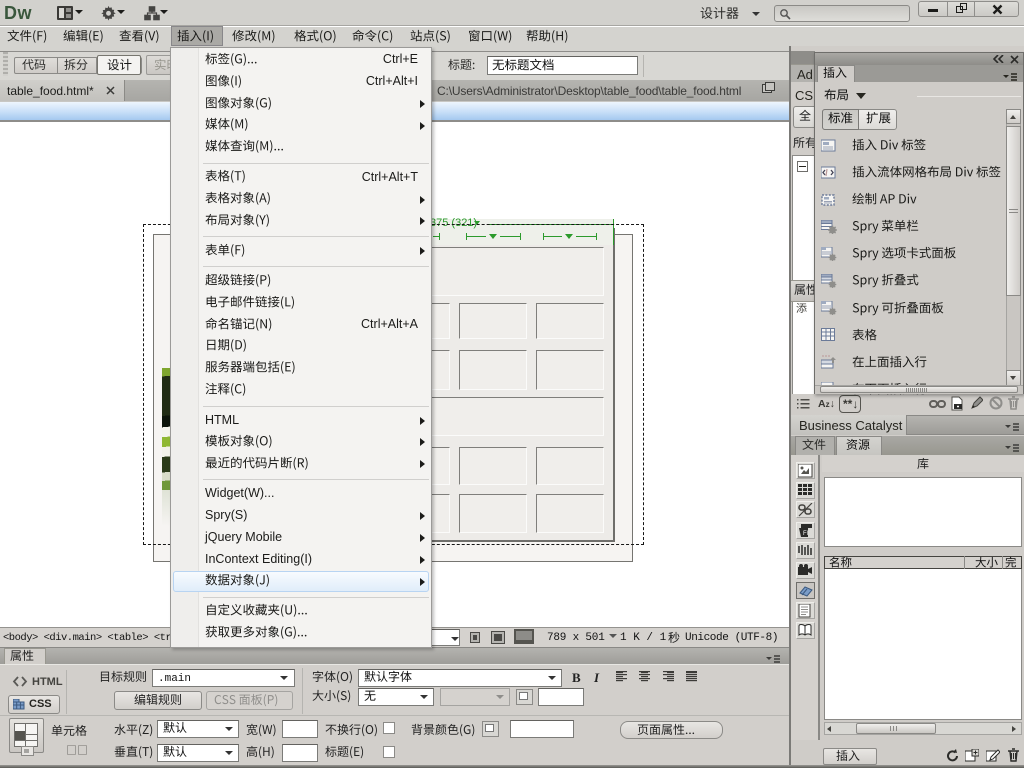 The height and width of the screenshot is (768, 1024). What do you see at coordinates (805, 534) in the screenshot?
I see `svg-text: Fl` at bounding box center [805, 534].